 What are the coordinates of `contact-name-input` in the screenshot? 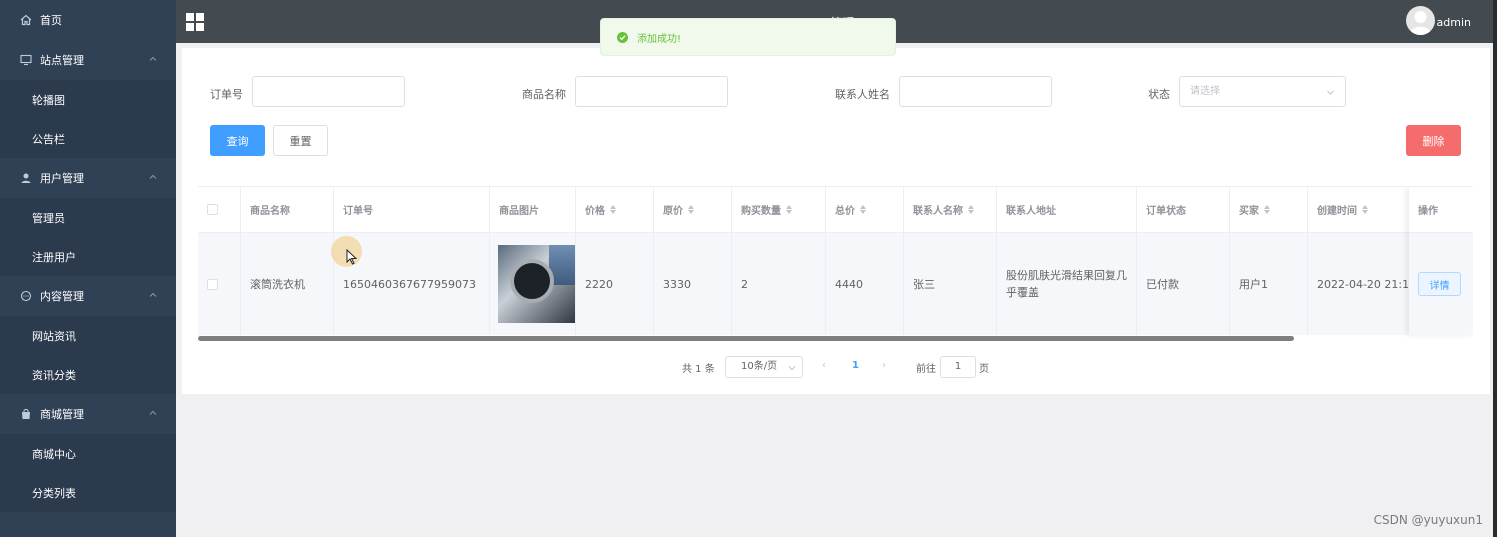 It's located at (975, 91).